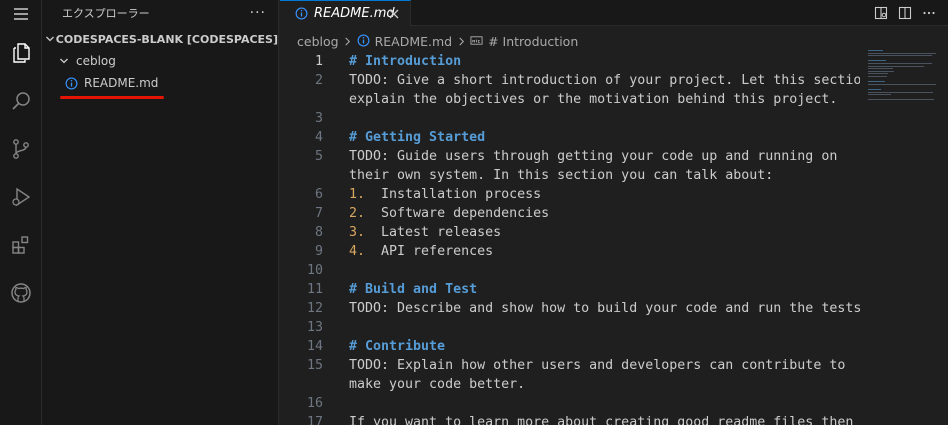  What do you see at coordinates (457, 213) in the screenshot?
I see `list-text: Software dependencies` at bounding box center [457, 213].